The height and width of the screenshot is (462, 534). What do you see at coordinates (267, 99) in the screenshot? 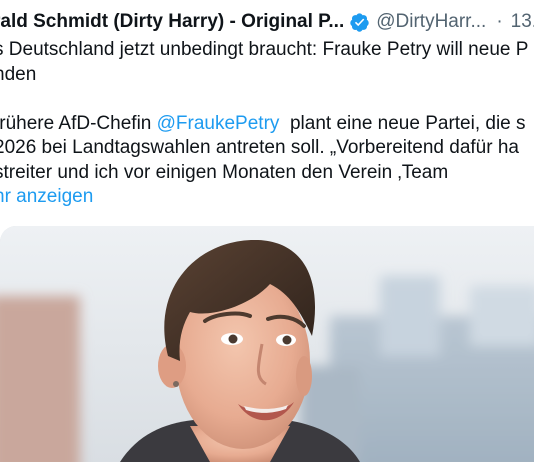
I see `paragraph-break` at bounding box center [267, 99].